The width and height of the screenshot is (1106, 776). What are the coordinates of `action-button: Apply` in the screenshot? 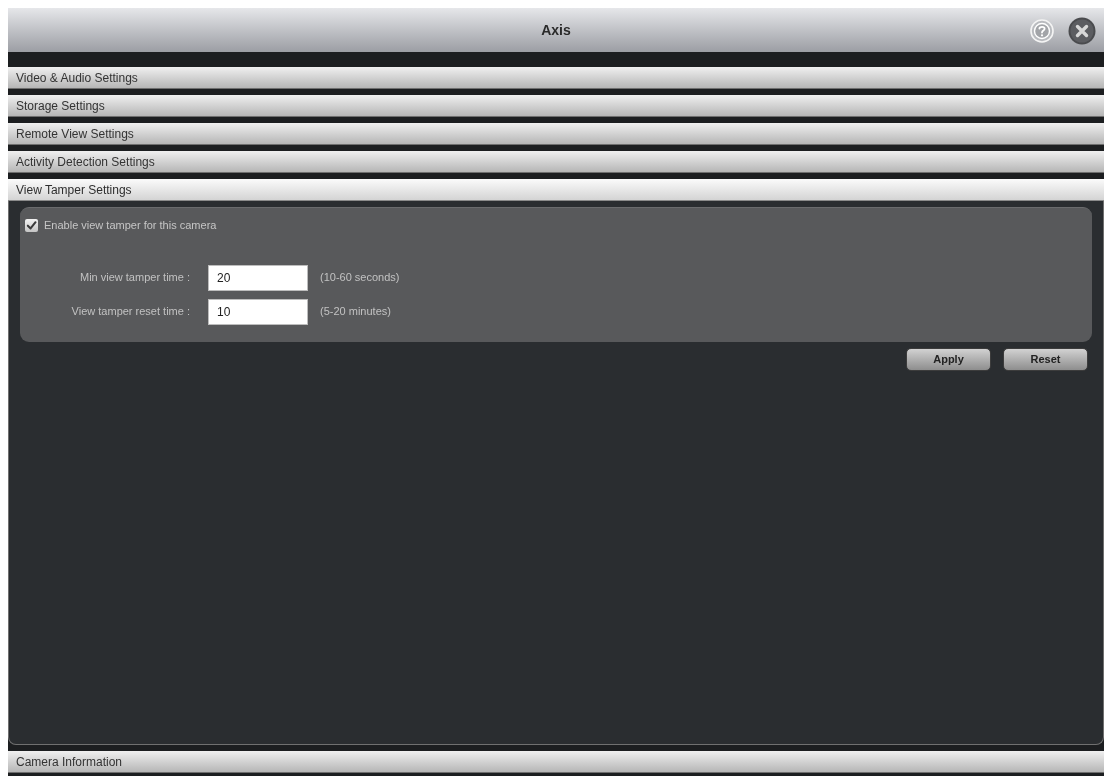 It's located at (948, 359).